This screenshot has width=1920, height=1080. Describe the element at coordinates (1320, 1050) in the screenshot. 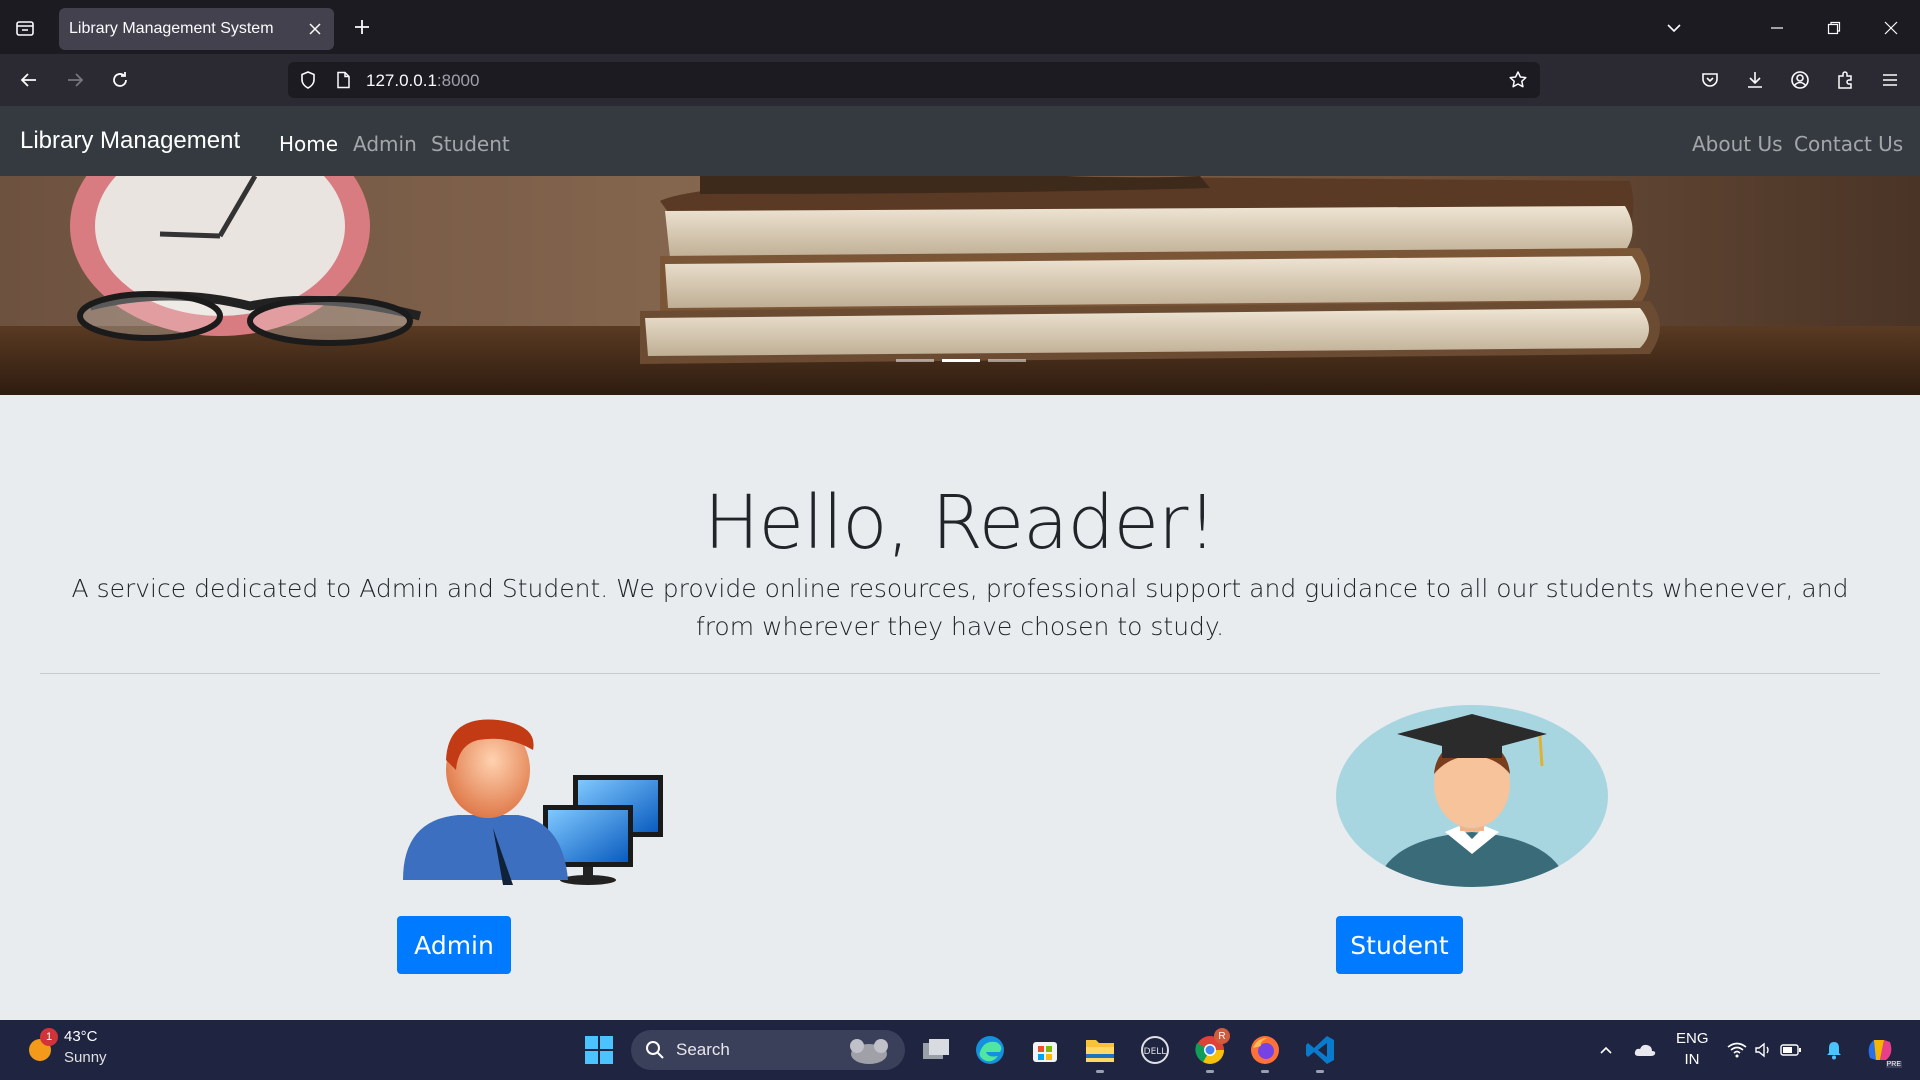

I see `vscode-icon` at that location.